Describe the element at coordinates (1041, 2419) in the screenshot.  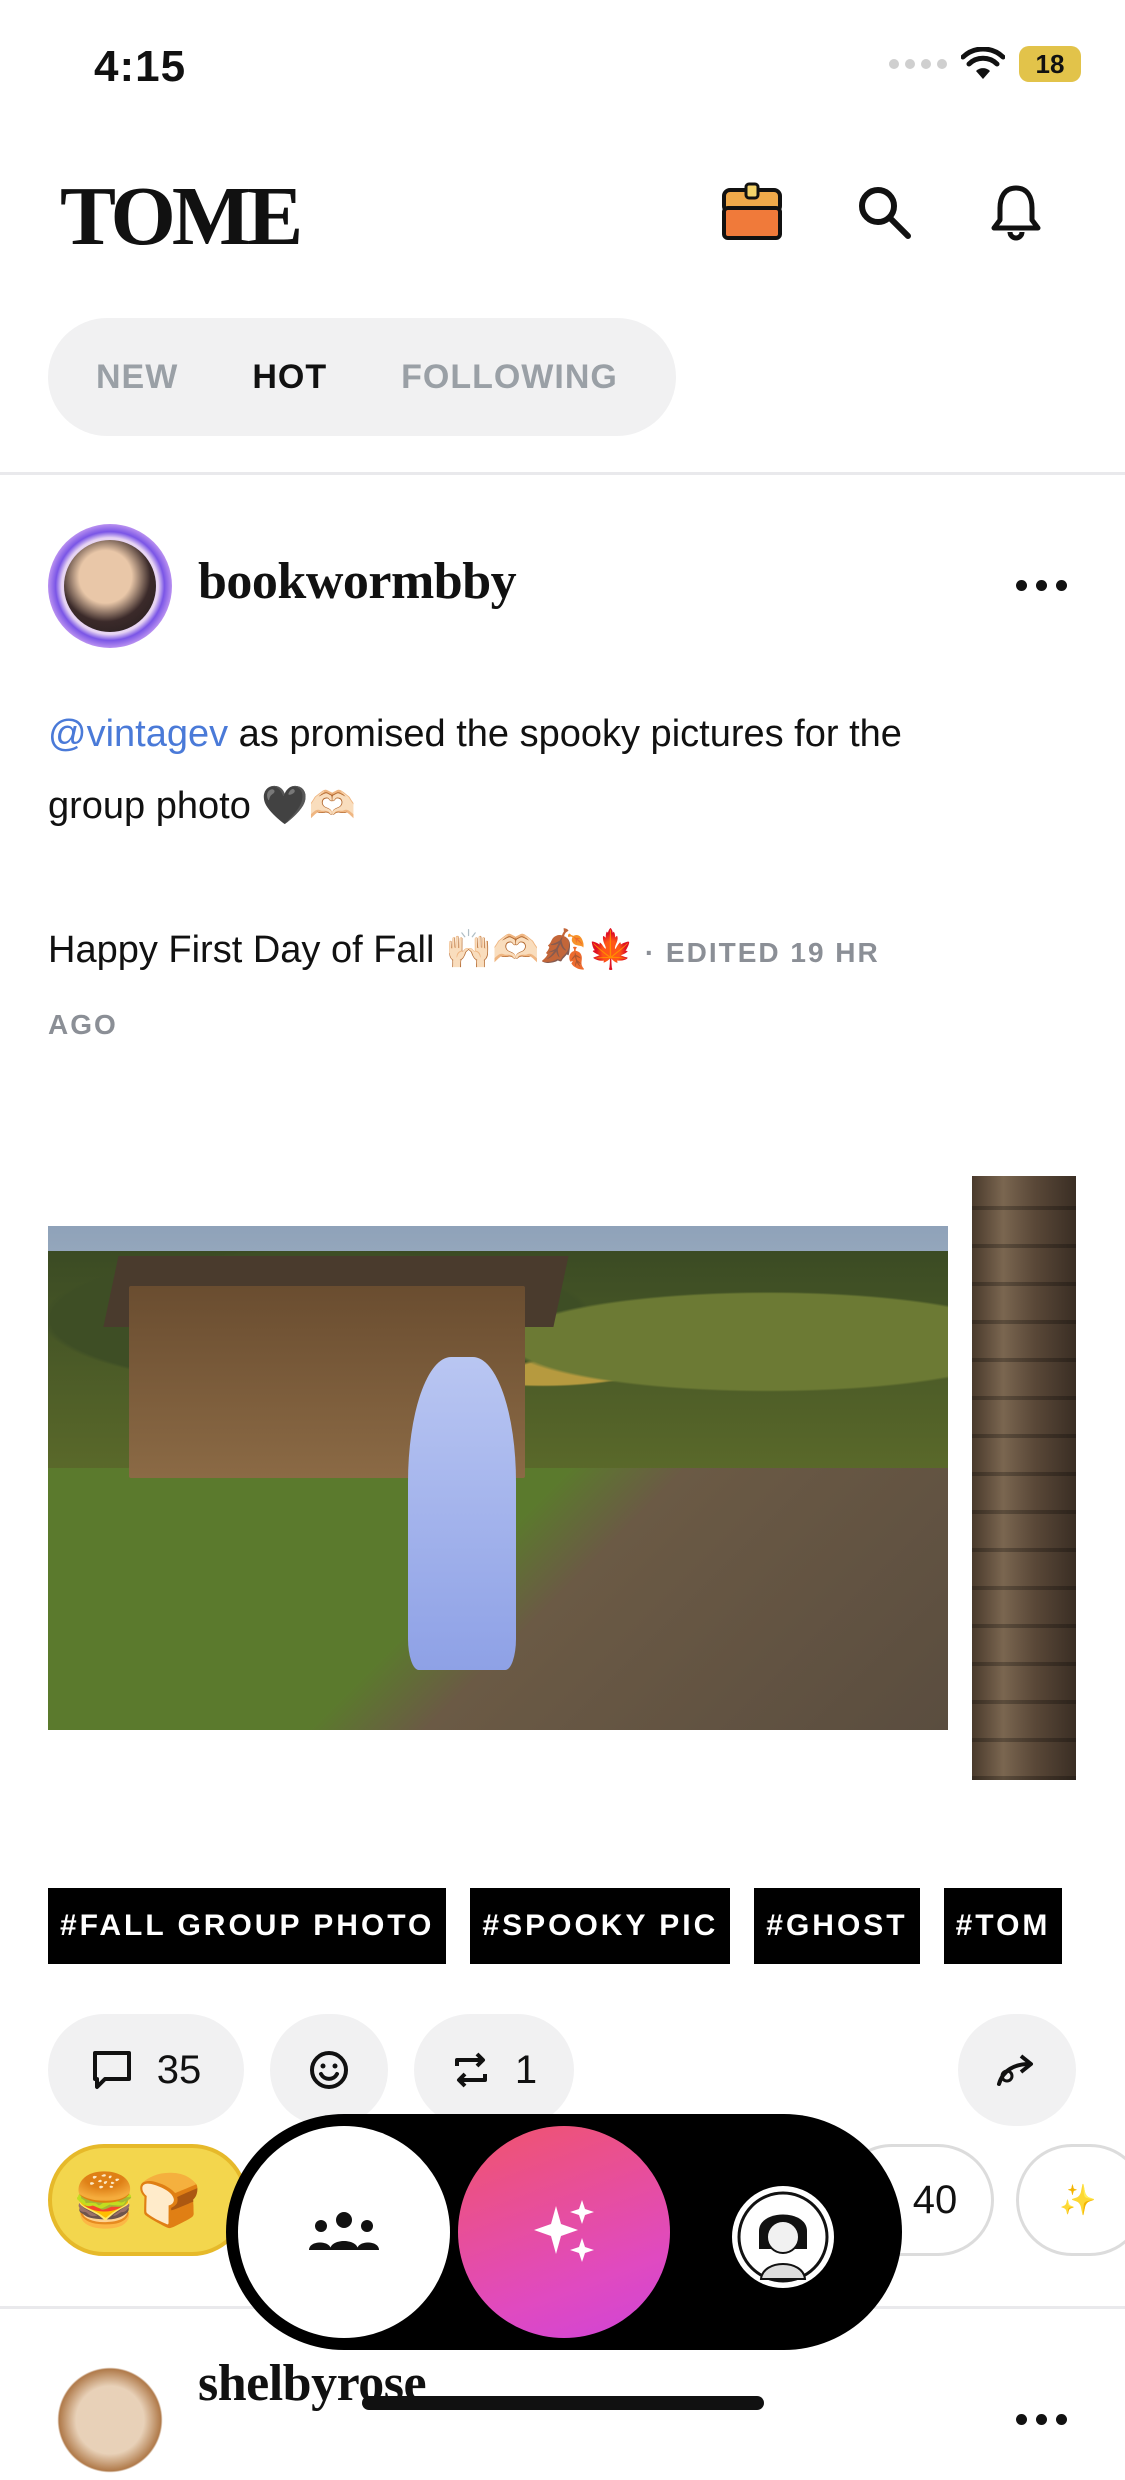
I see `next-post-more-icon` at that location.